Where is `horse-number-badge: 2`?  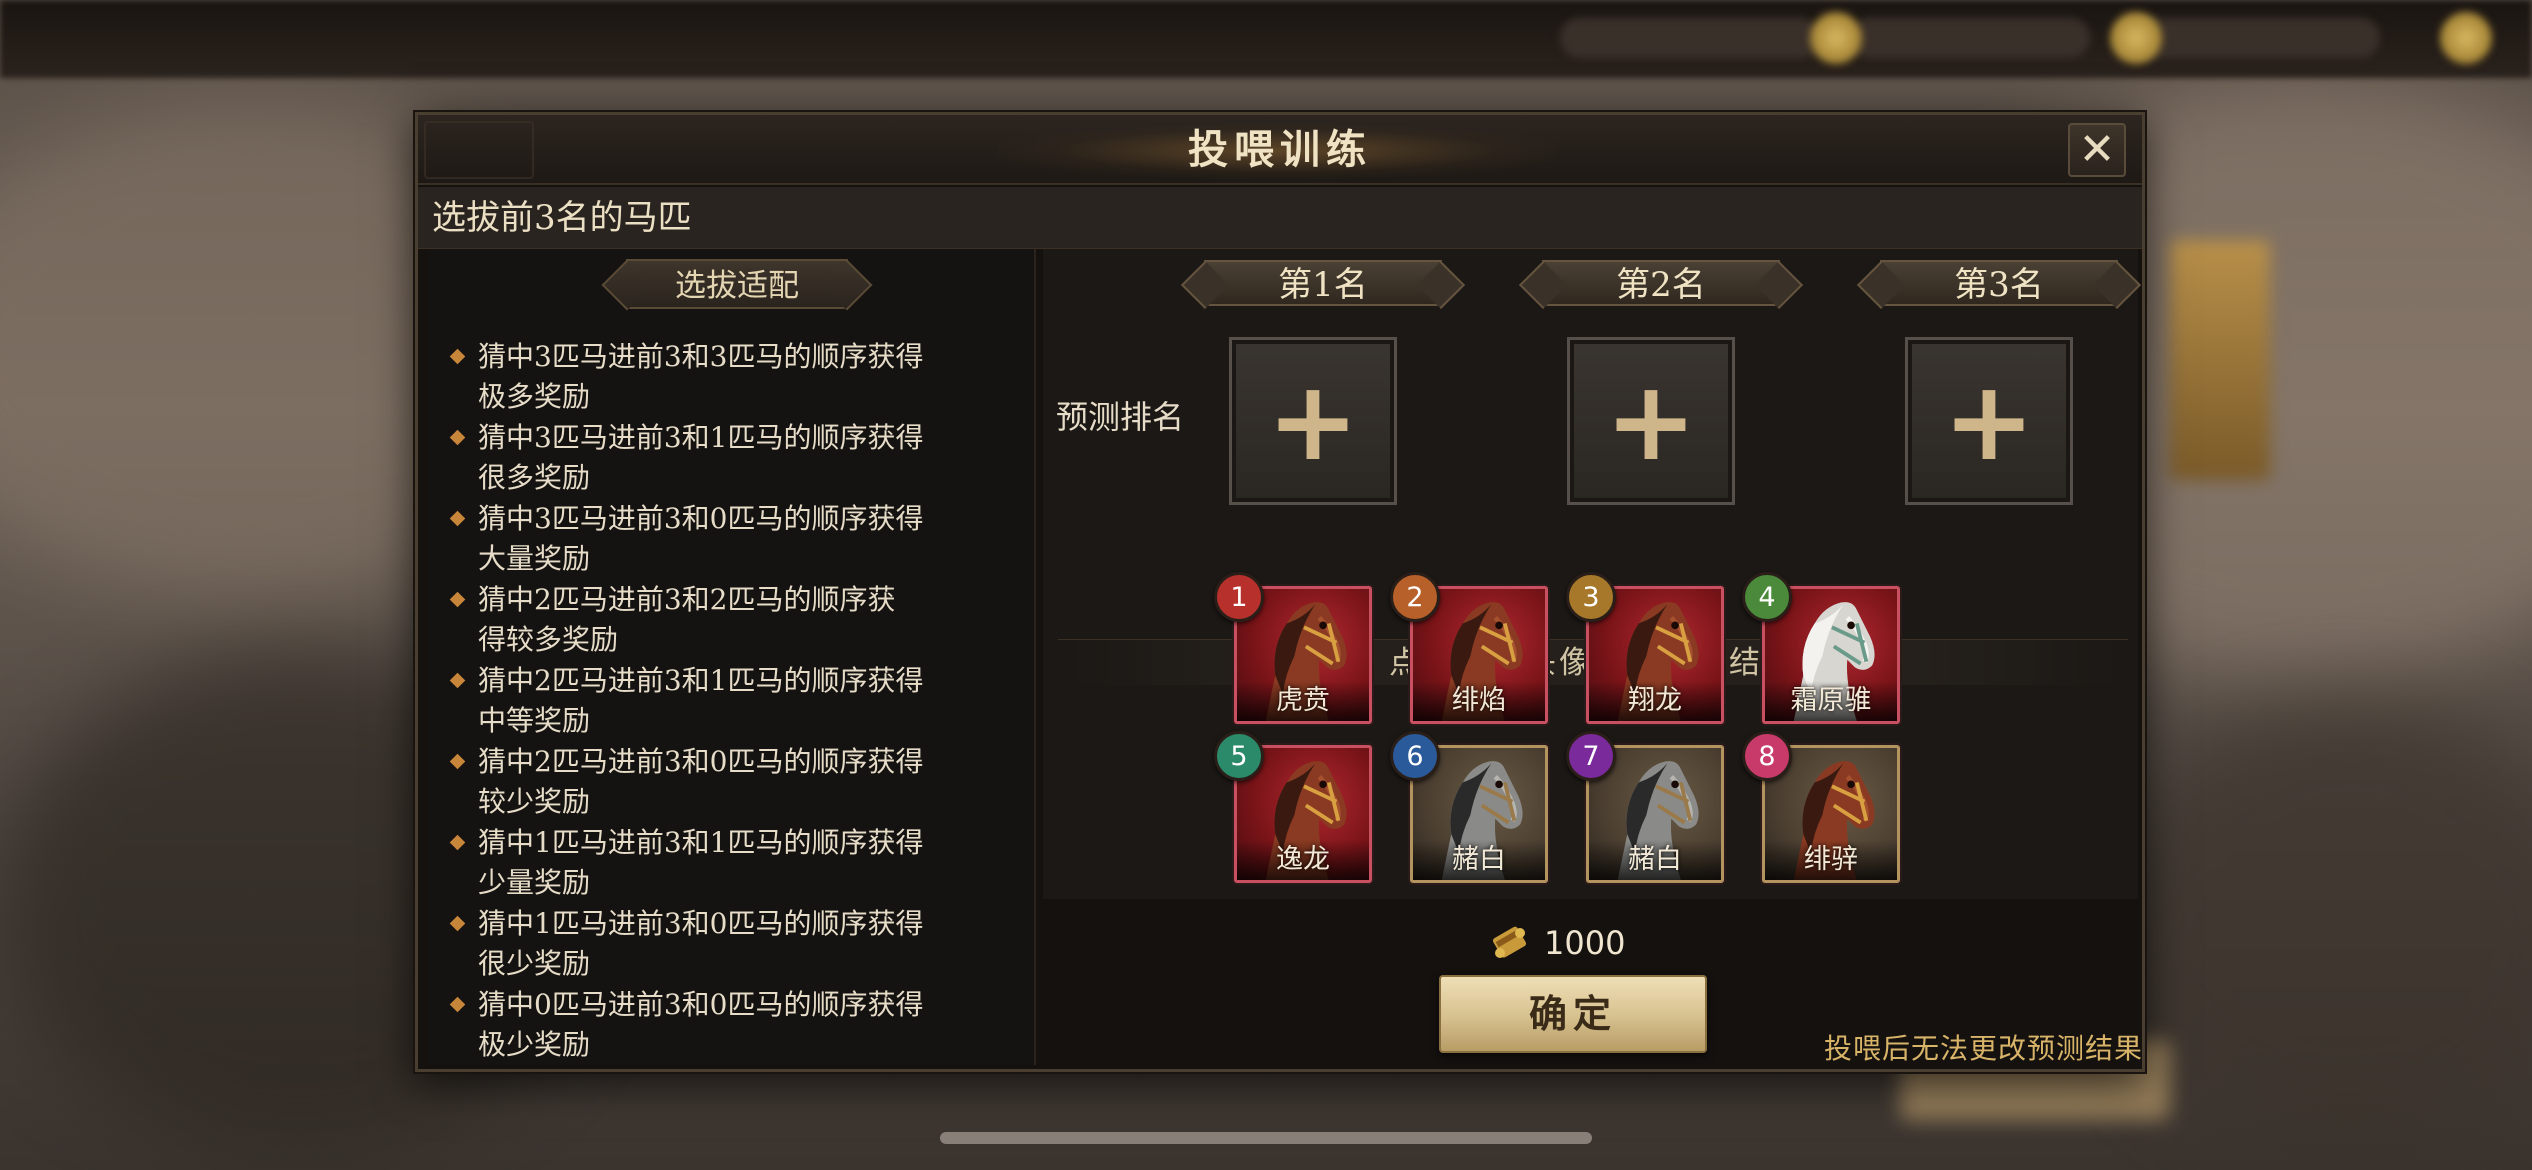
horse-number-badge: 2 is located at coordinates (1415, 597).